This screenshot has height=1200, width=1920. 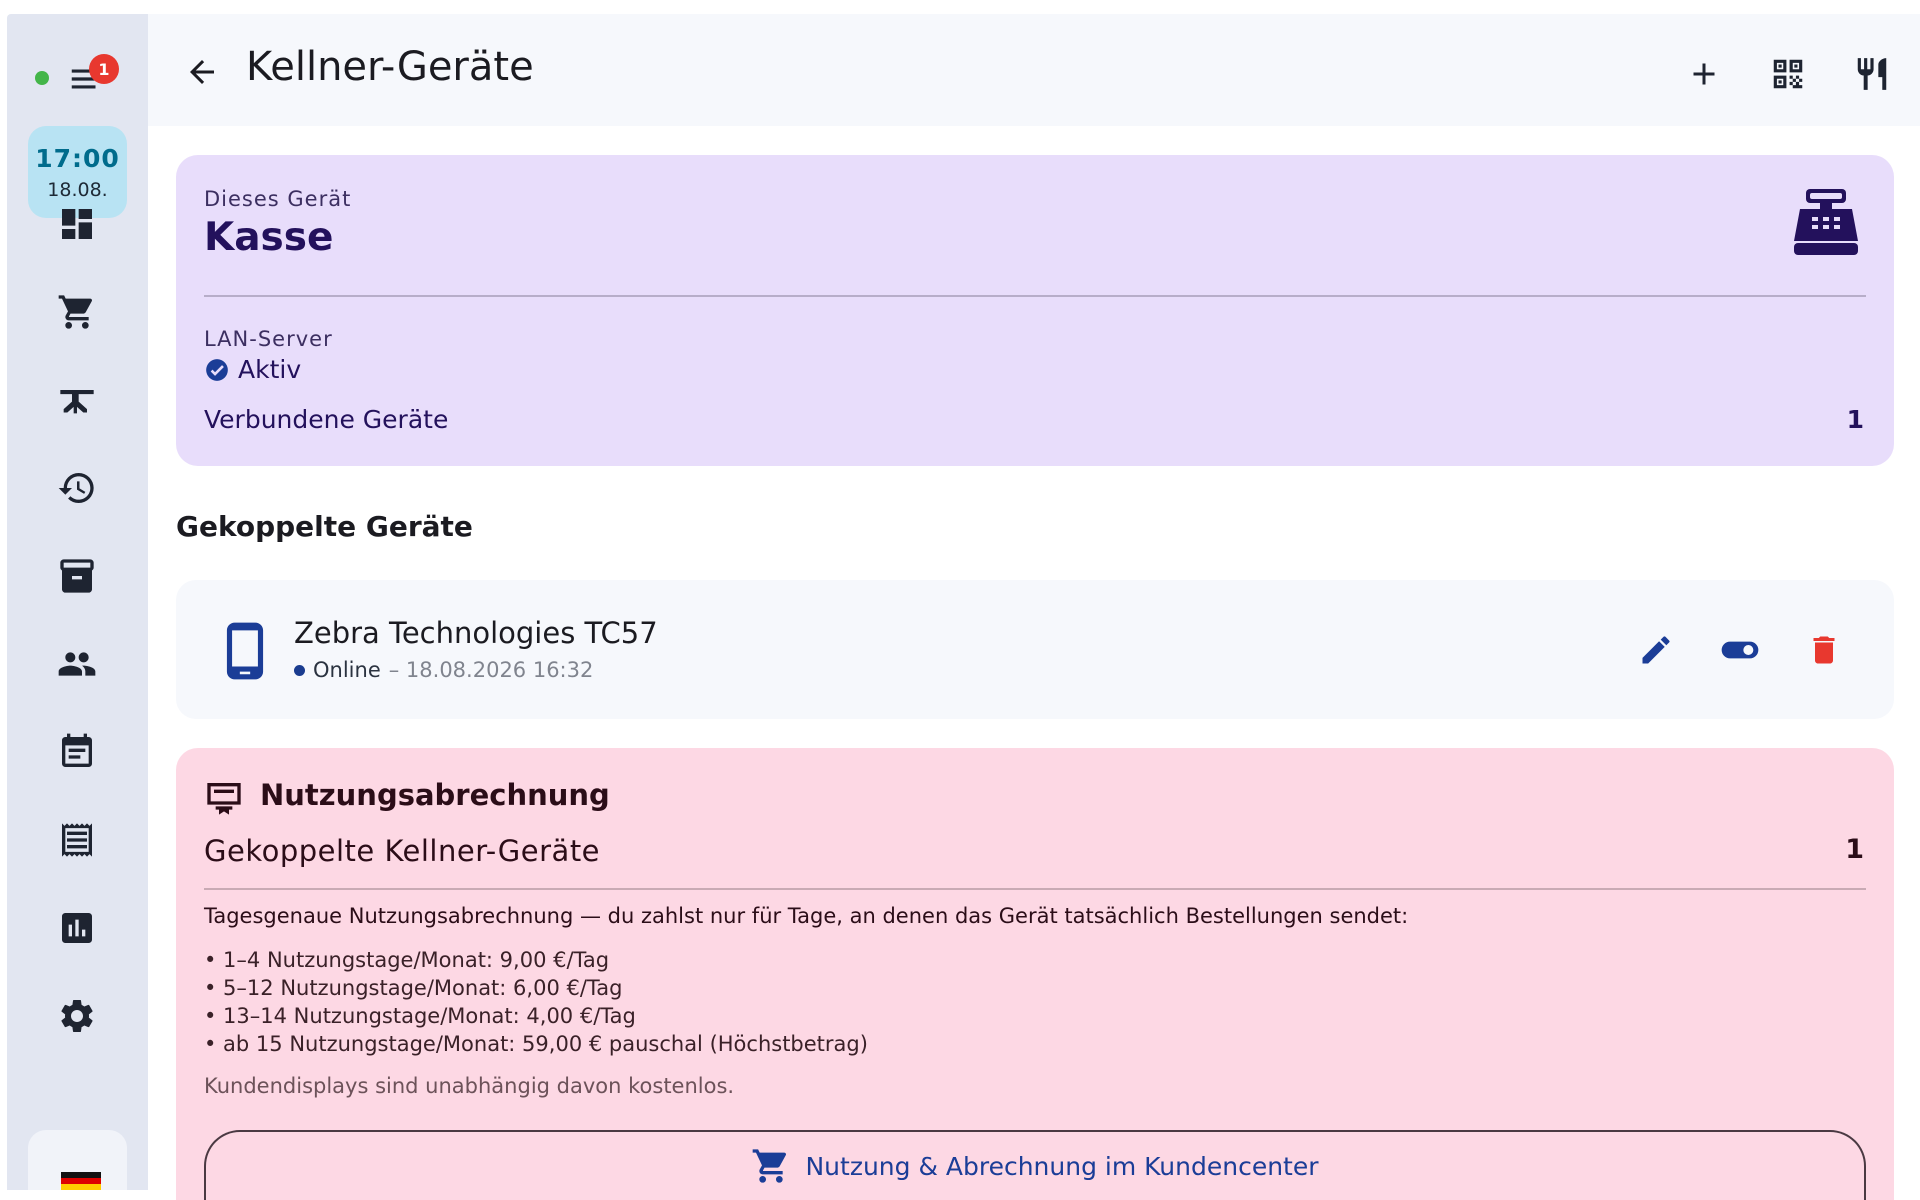 I want to click on clock-time: 17:00, so click(x=77, y=158).